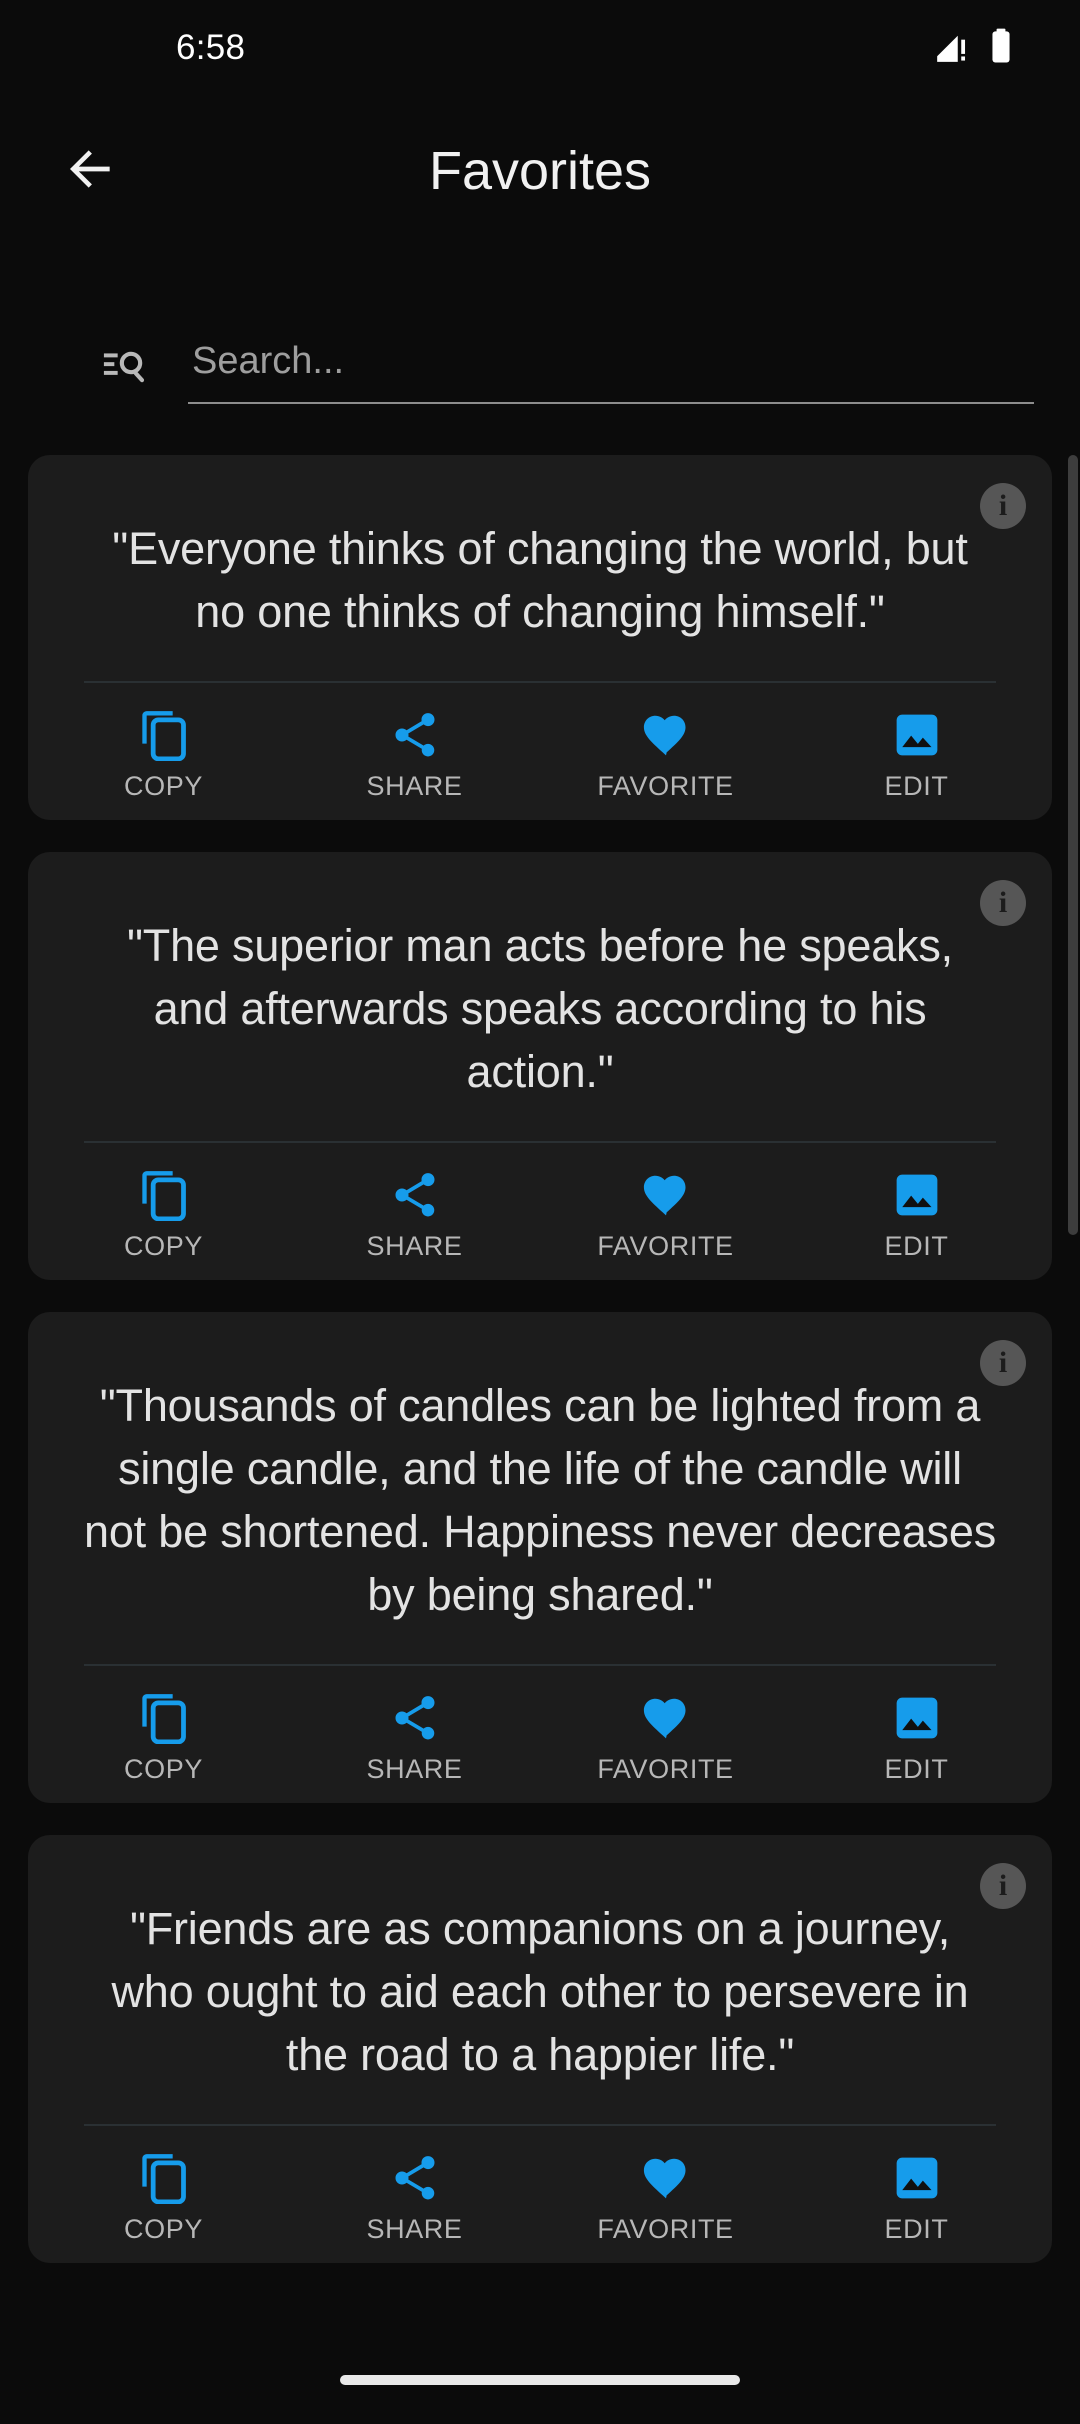 The height and width of the screenshot is (2424, 1080). What do you see at coordinates (211, 47) in the screenshot?
I see `status-time: 6:58` at bounding box center [211, 47].